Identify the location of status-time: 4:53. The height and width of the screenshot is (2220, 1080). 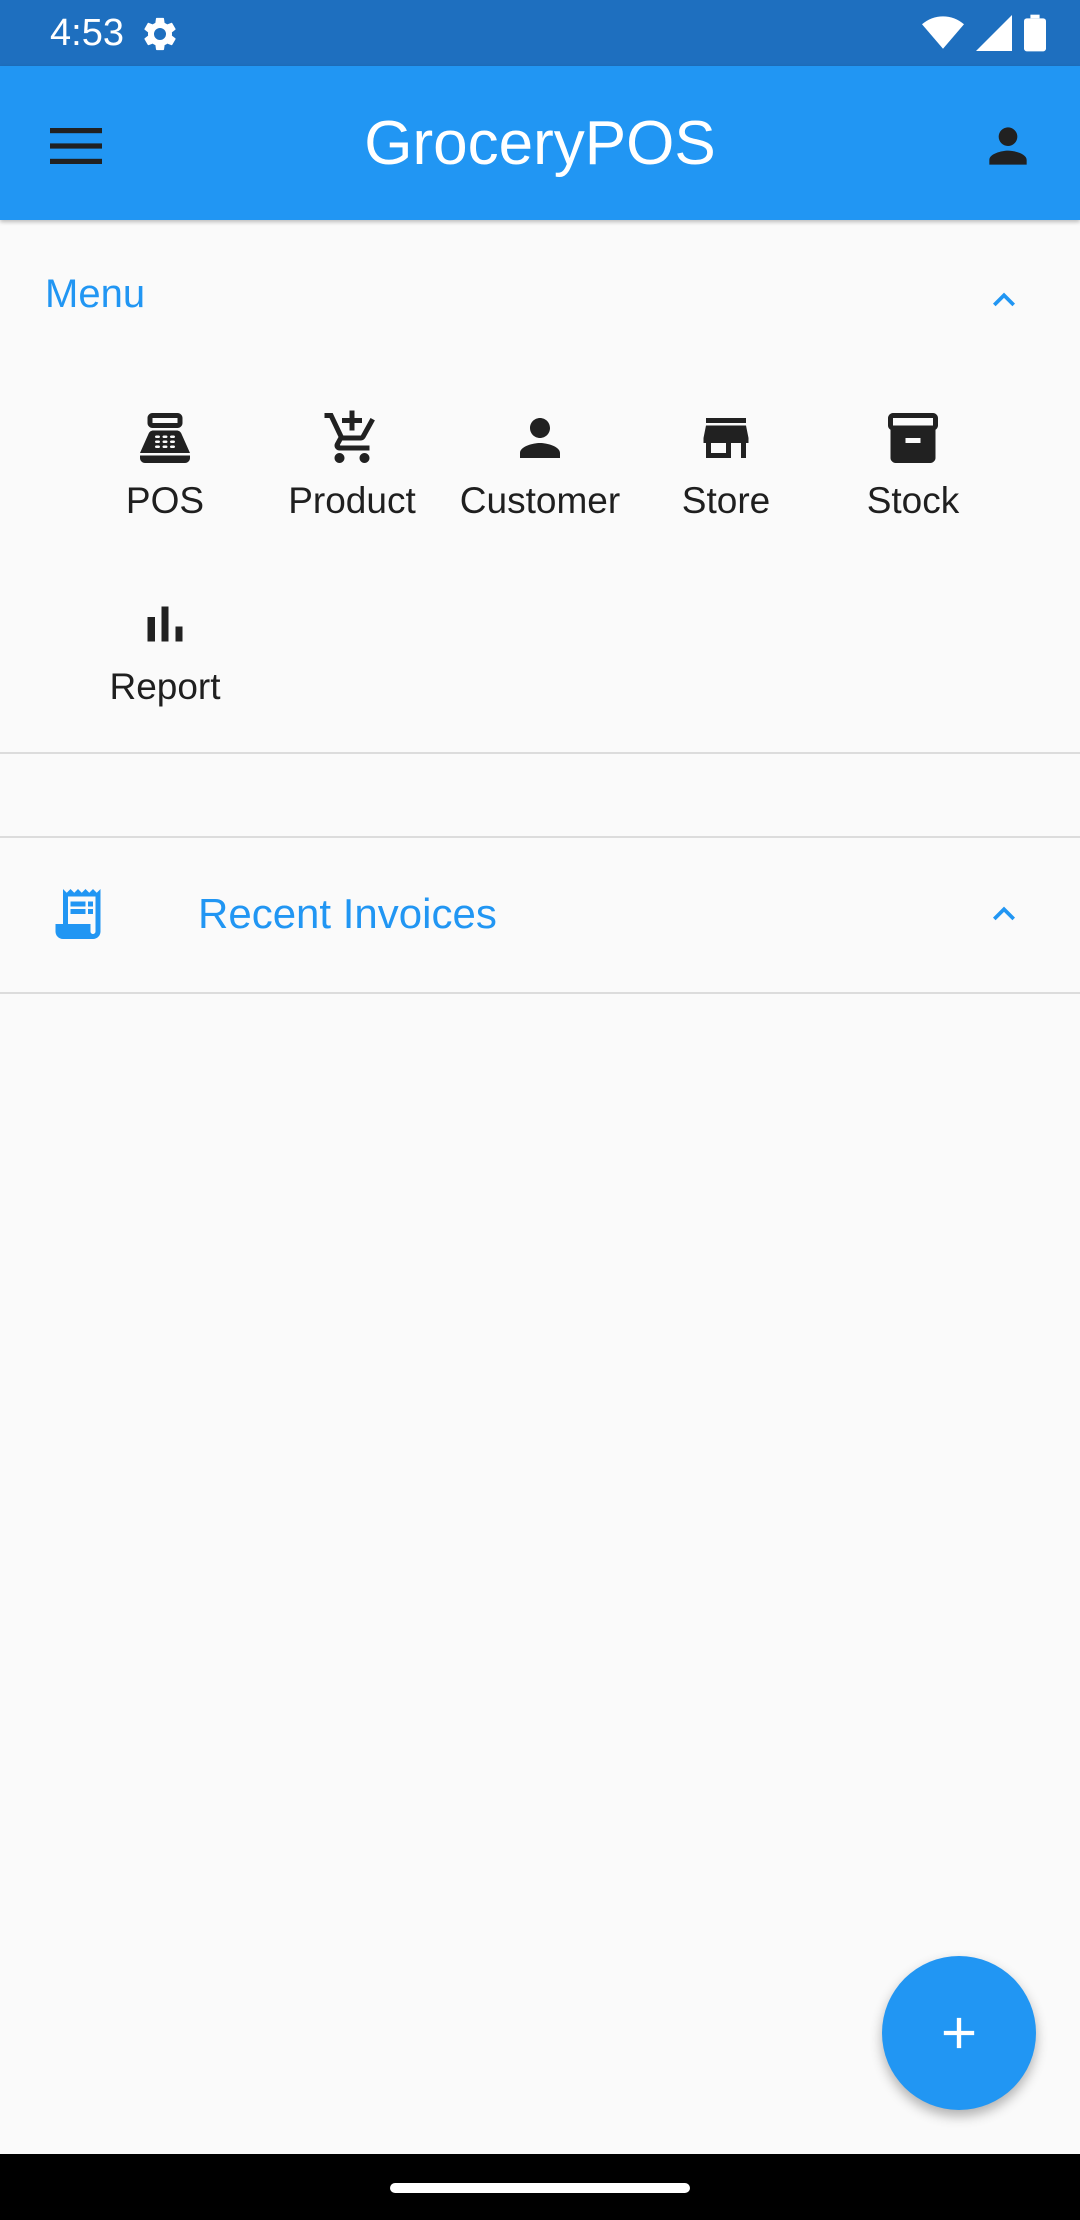
(87, 33).